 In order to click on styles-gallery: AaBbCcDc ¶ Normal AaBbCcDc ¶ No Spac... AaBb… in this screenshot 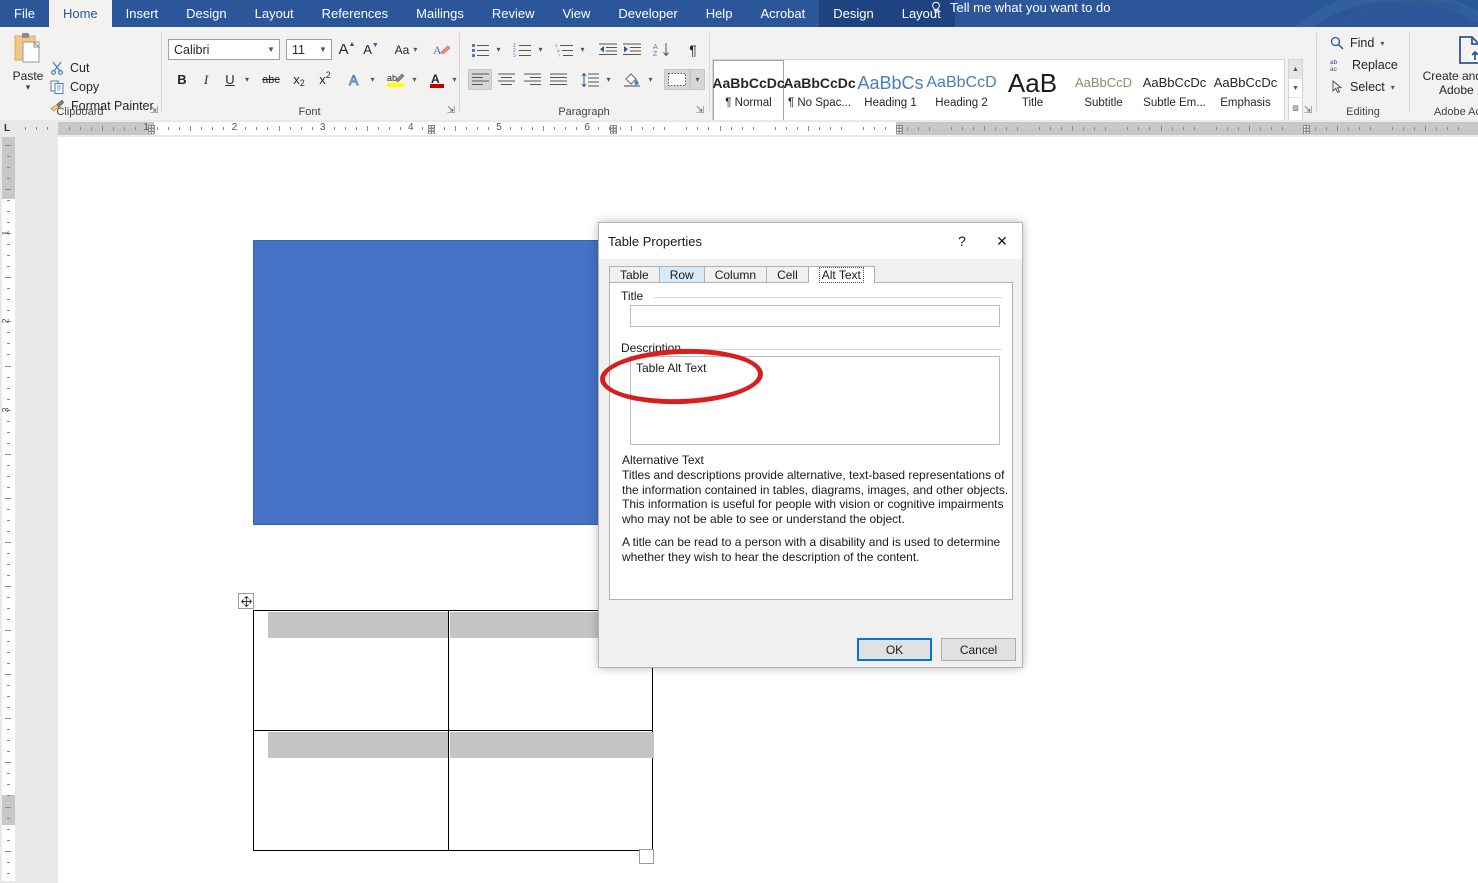, I will do `click(998, 90)`.